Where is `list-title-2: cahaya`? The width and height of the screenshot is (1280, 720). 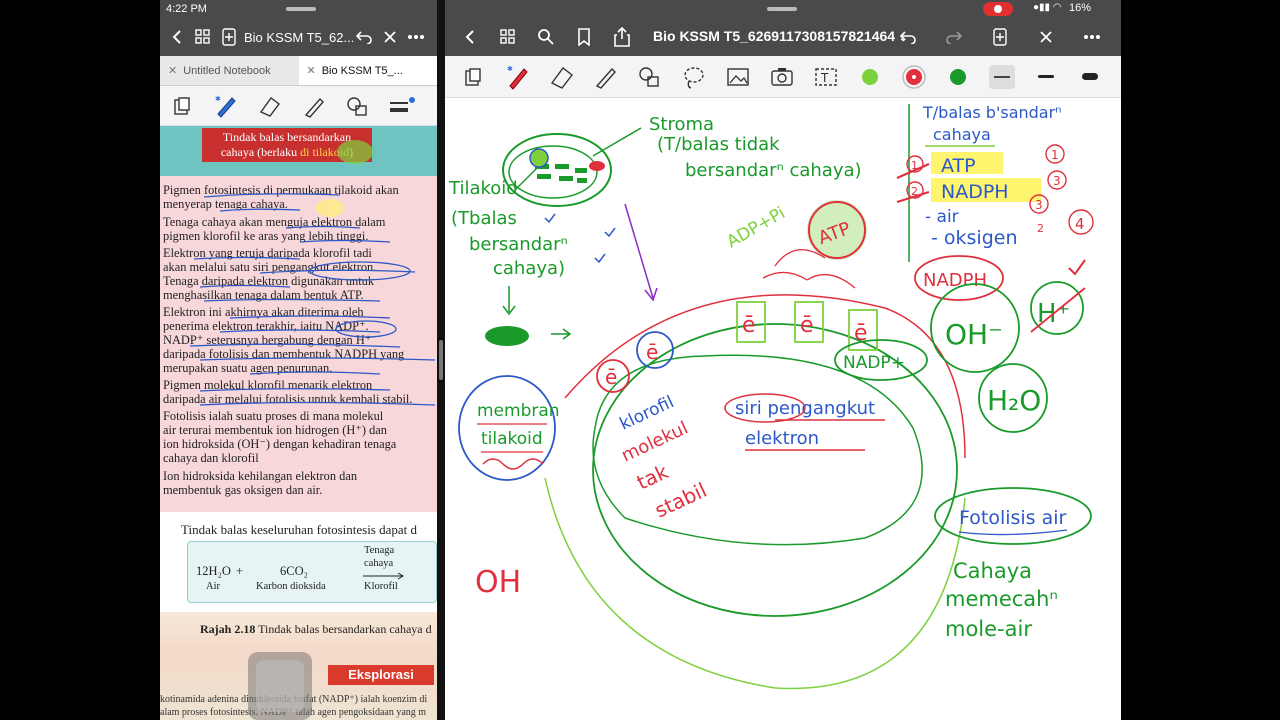 list-title-2: cahaya is located at coordinates (962, 134).